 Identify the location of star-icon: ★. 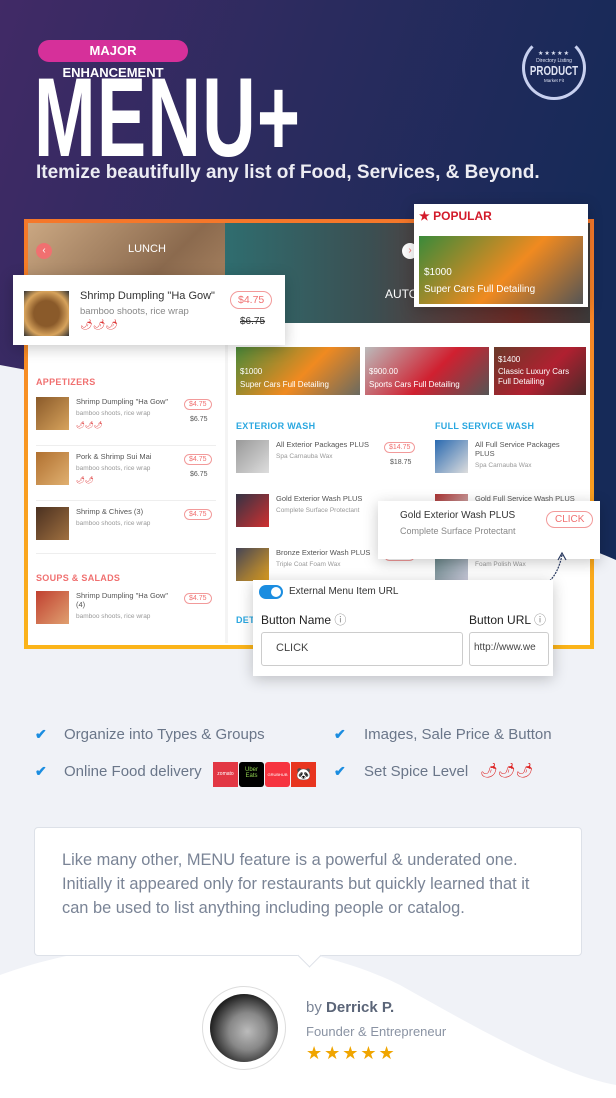
(424, 216).